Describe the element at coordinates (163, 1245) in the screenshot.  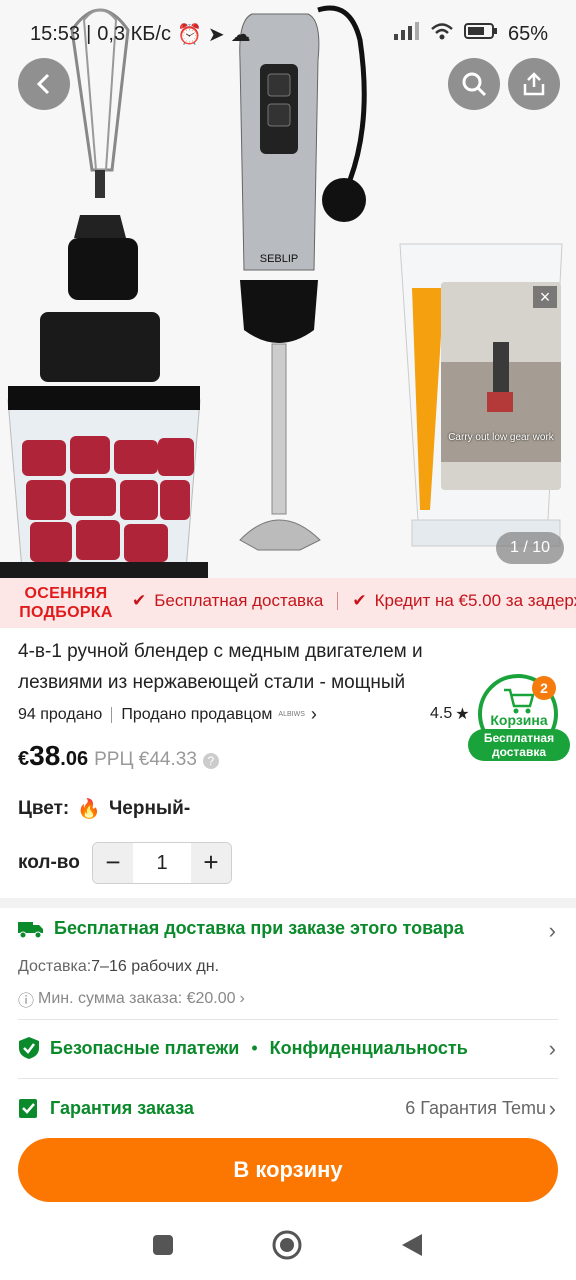
I see `recents-icon` at that location.